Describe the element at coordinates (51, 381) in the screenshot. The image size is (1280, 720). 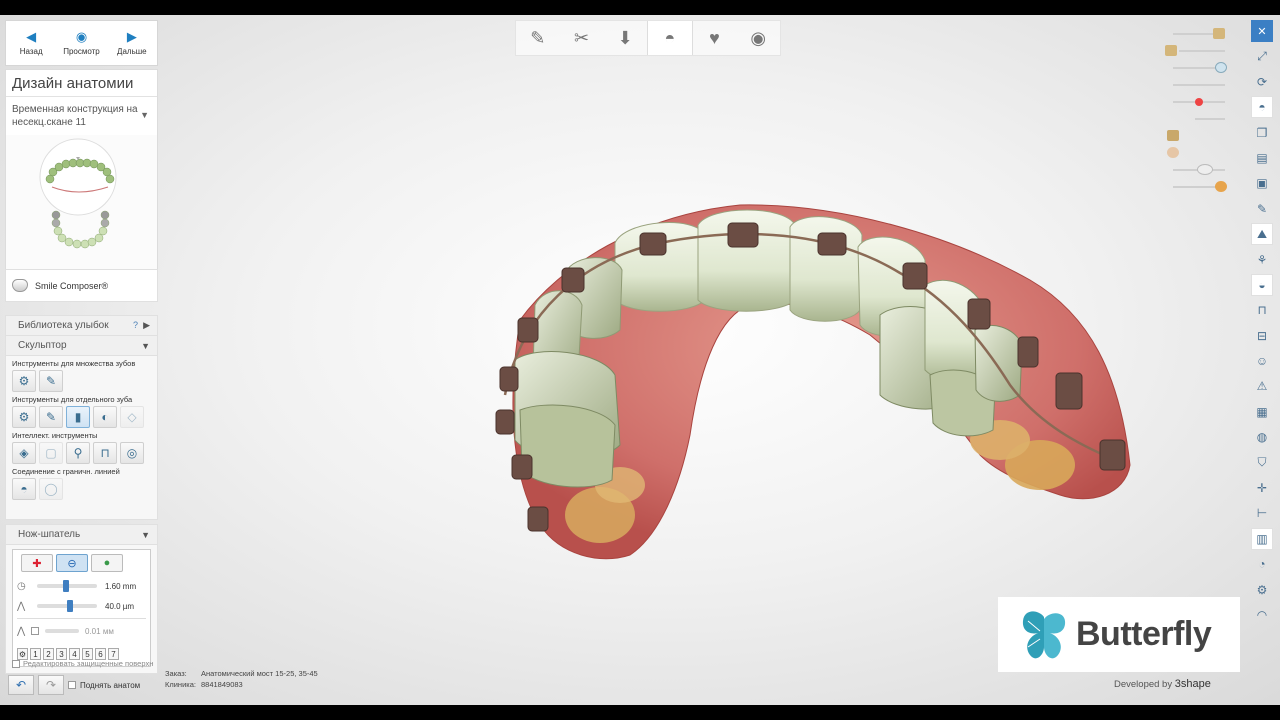
I see `multi-teeth-morph-tool: ✎` at that location.